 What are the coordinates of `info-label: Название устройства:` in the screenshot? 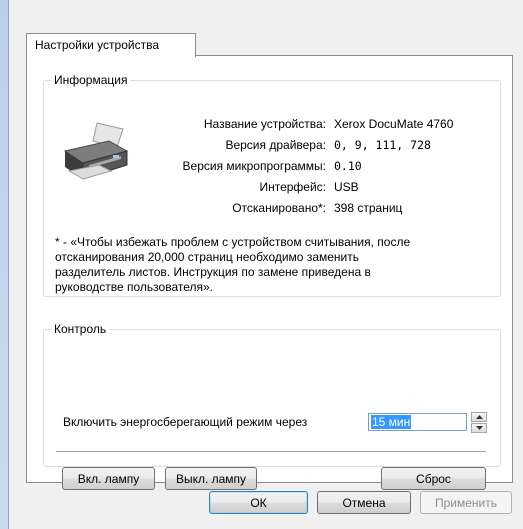 It's located at (264, 124).